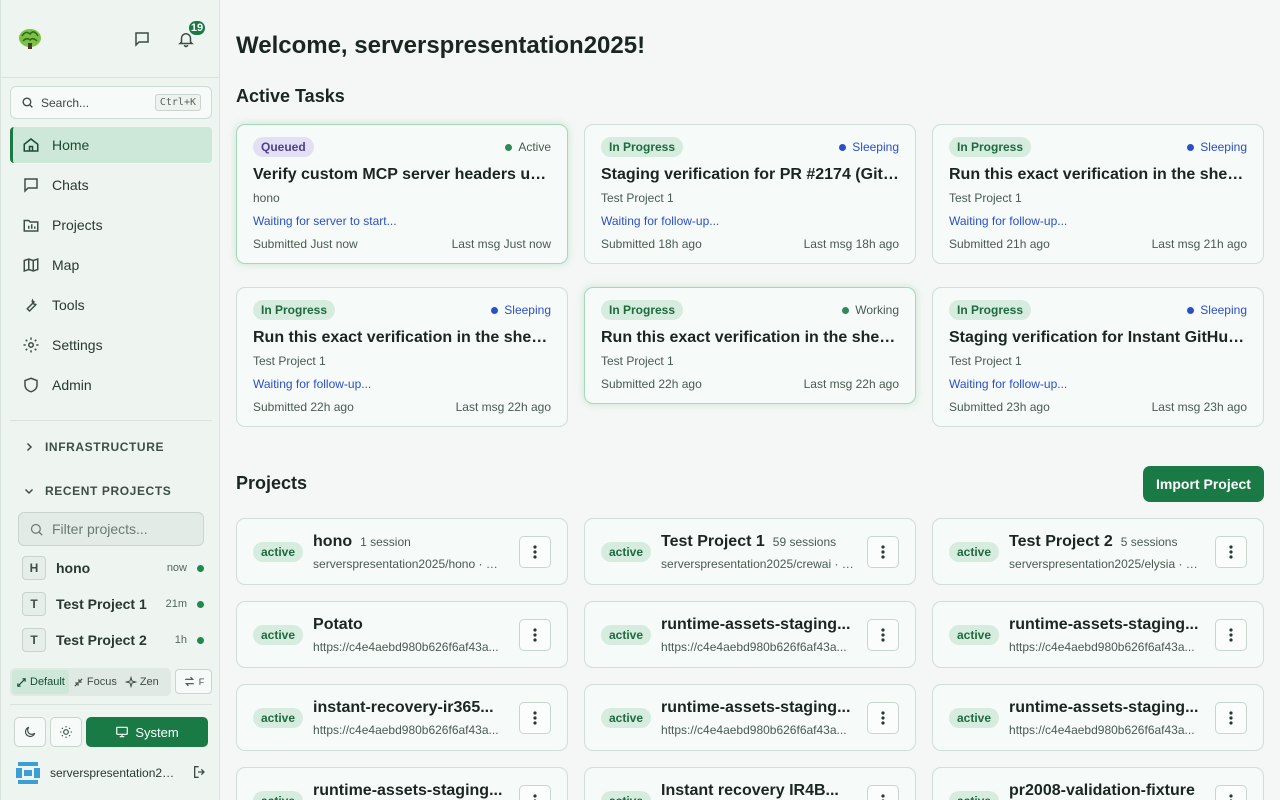 The width and height of the screenshot is (1280, 800). What do you see at coordinates (111, 345) in the screenshot?
I see `nav-item-settings: Settings` at bounding box center [111, 345].